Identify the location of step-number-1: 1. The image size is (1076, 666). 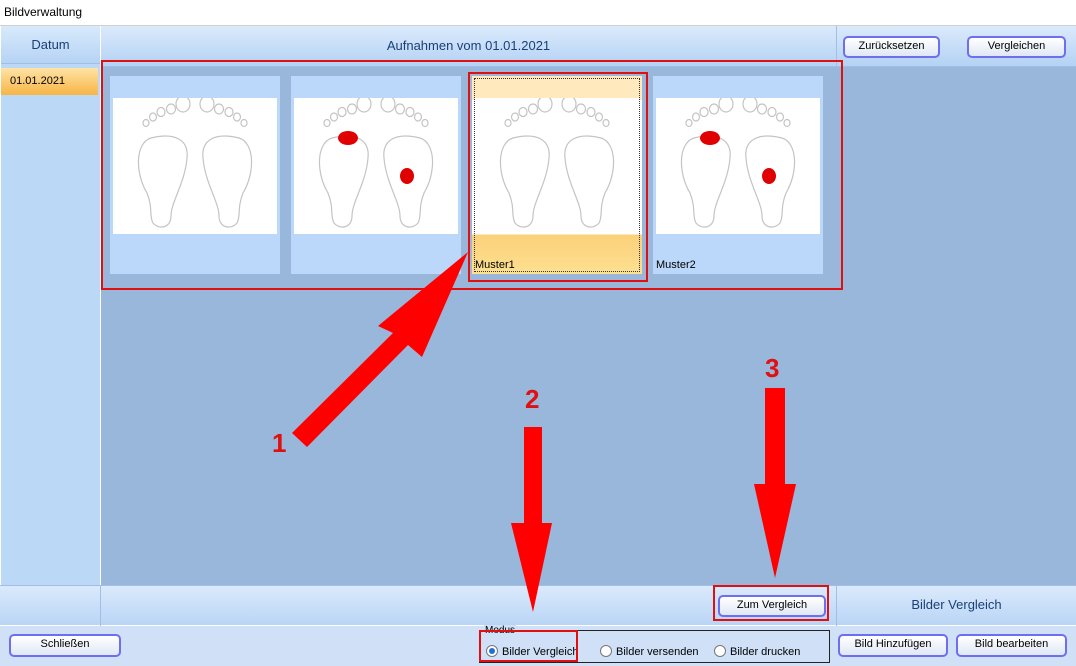
(279, 443).